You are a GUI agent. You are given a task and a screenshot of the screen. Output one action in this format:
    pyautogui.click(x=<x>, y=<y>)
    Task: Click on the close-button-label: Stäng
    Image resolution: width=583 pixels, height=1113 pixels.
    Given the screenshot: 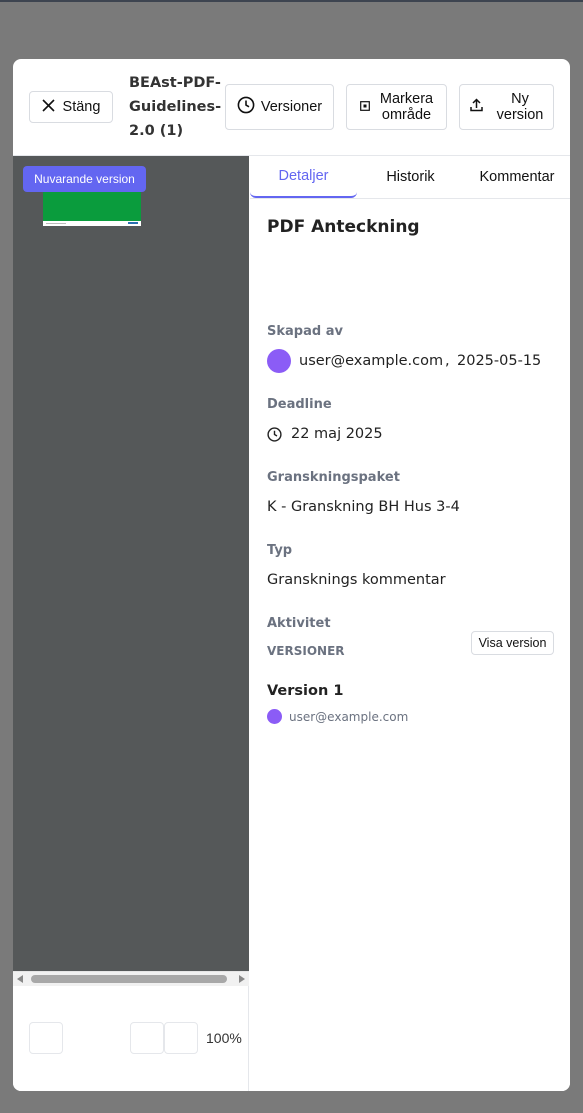 What is the action you would take?
    pyautogui.click(x=81, y=107)
    